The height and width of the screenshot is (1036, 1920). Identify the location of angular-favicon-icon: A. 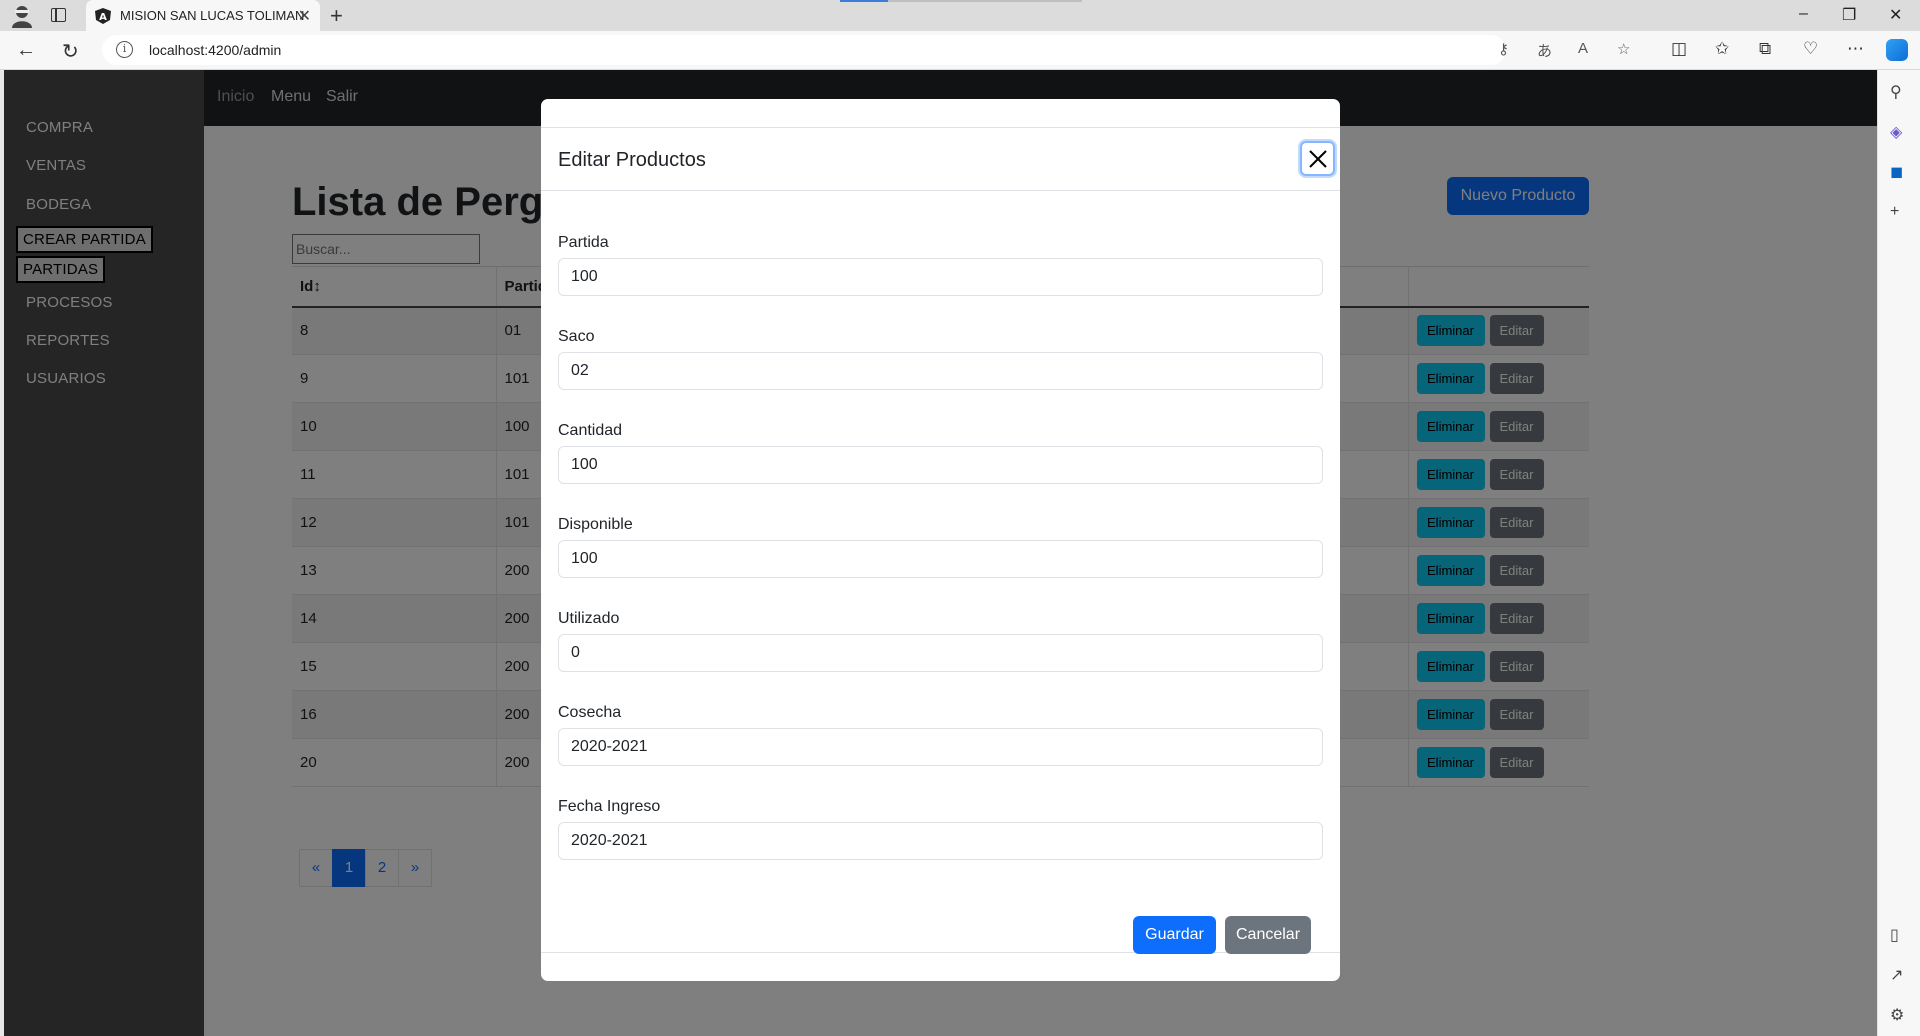
(103, 16).